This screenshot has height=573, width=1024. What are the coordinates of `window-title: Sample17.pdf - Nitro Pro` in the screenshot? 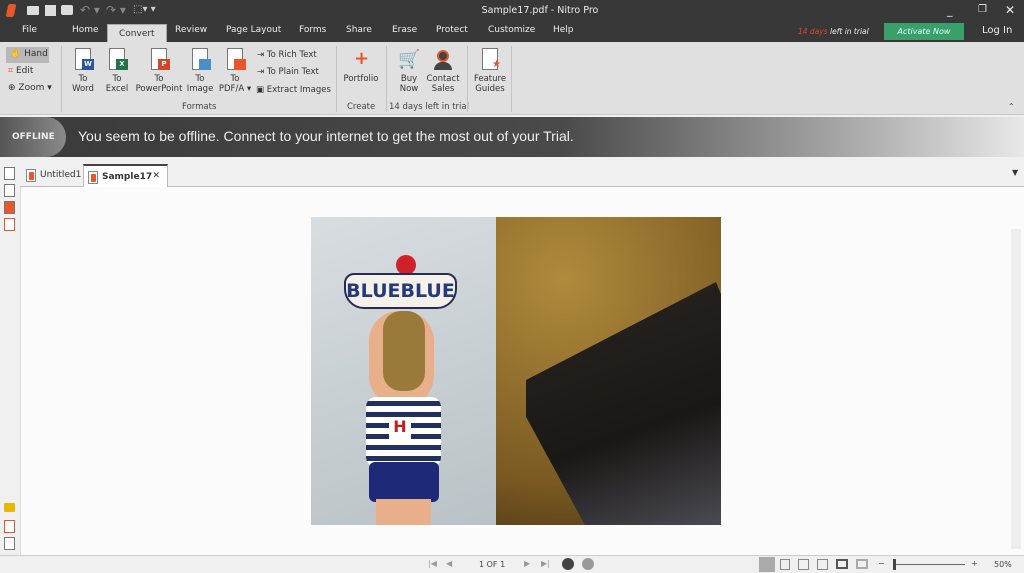 It's located at (540, 10).